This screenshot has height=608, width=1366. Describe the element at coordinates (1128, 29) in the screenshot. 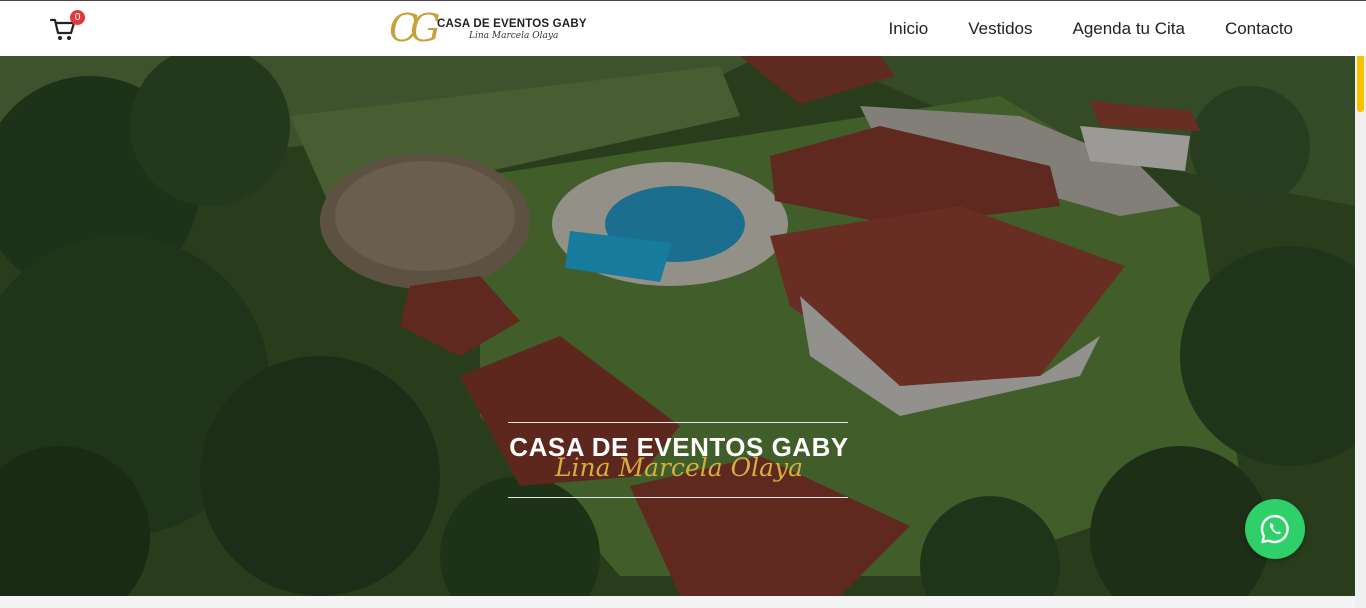

I see `nav-agenda-tu-cita: Agenda tu Cita` at that location.